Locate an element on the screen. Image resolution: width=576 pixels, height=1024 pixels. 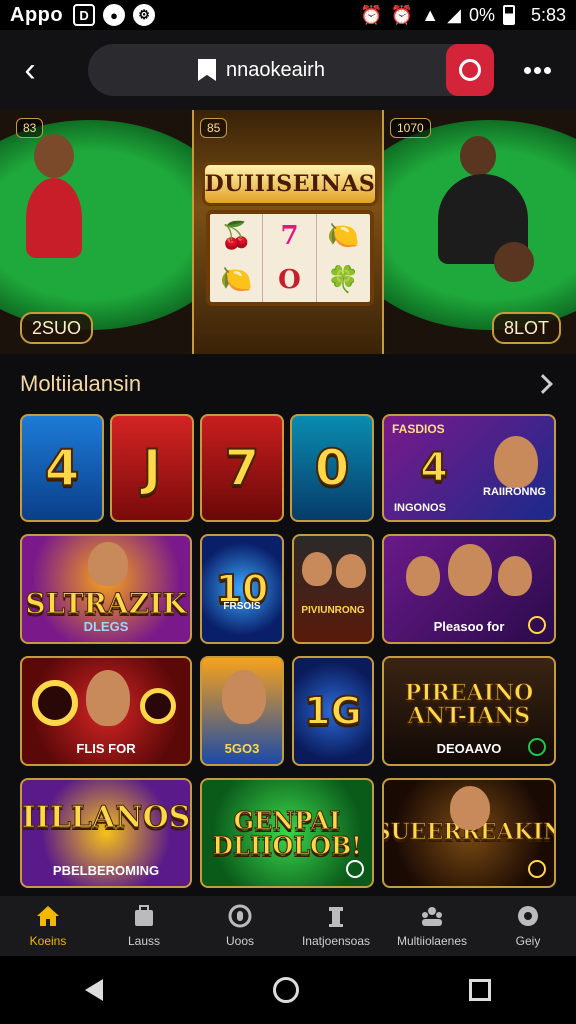
site-action-button is located at coordinates (470, 70).